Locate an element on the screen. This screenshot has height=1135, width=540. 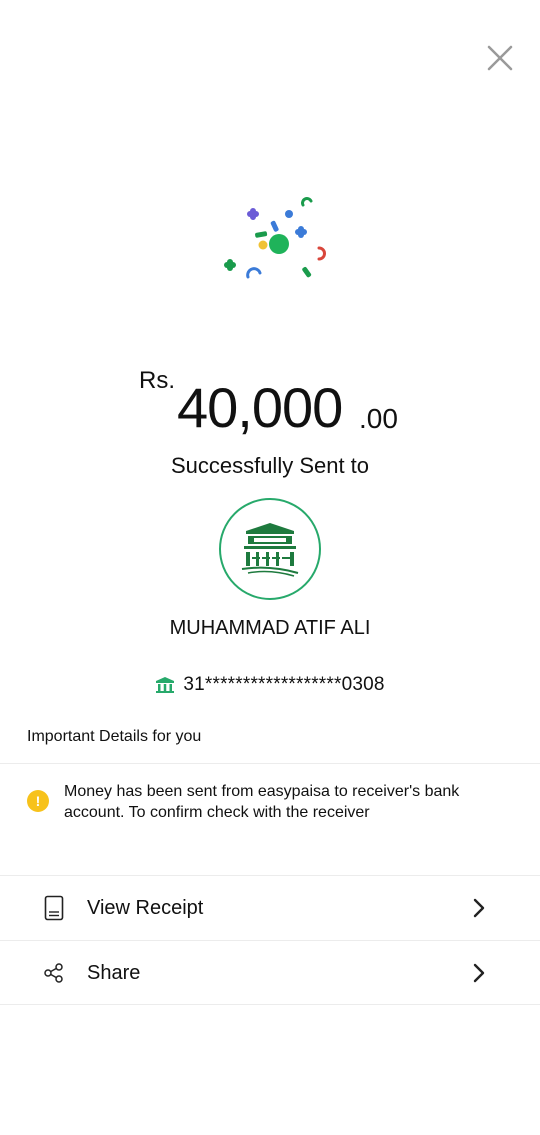
confetti-illustration is located at coordinates (275, 235).